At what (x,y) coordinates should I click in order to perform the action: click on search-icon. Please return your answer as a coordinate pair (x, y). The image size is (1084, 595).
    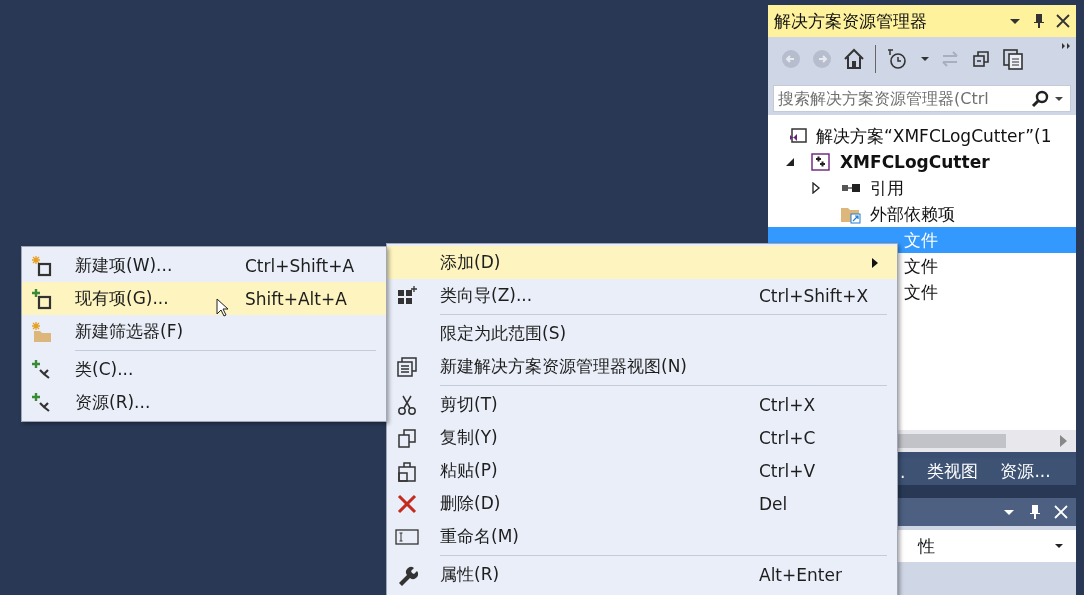
    Looking at the image, I should click on (1040, 98).